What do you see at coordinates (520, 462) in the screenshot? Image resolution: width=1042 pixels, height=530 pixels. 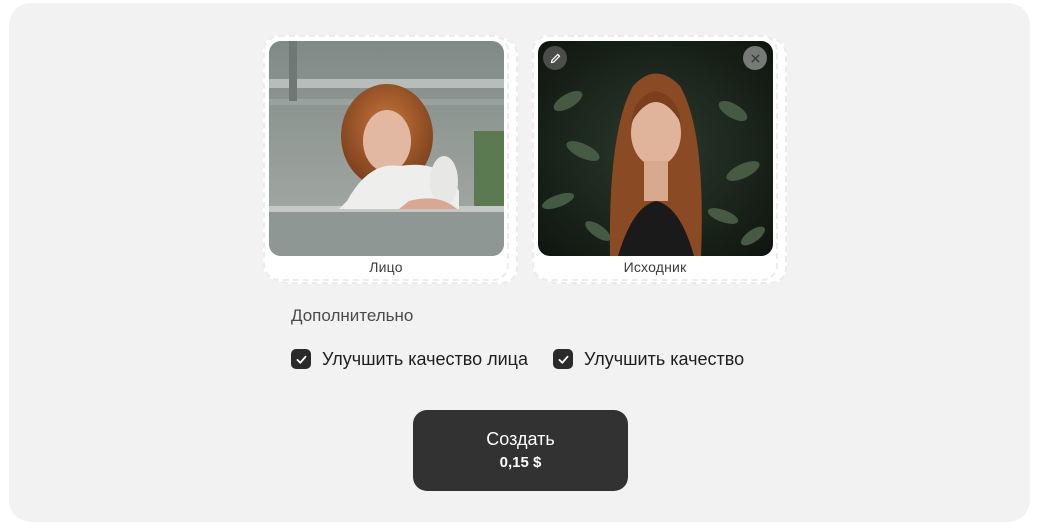 I see `create-button-price: 0,15 $` at bounding box center [520, 462].